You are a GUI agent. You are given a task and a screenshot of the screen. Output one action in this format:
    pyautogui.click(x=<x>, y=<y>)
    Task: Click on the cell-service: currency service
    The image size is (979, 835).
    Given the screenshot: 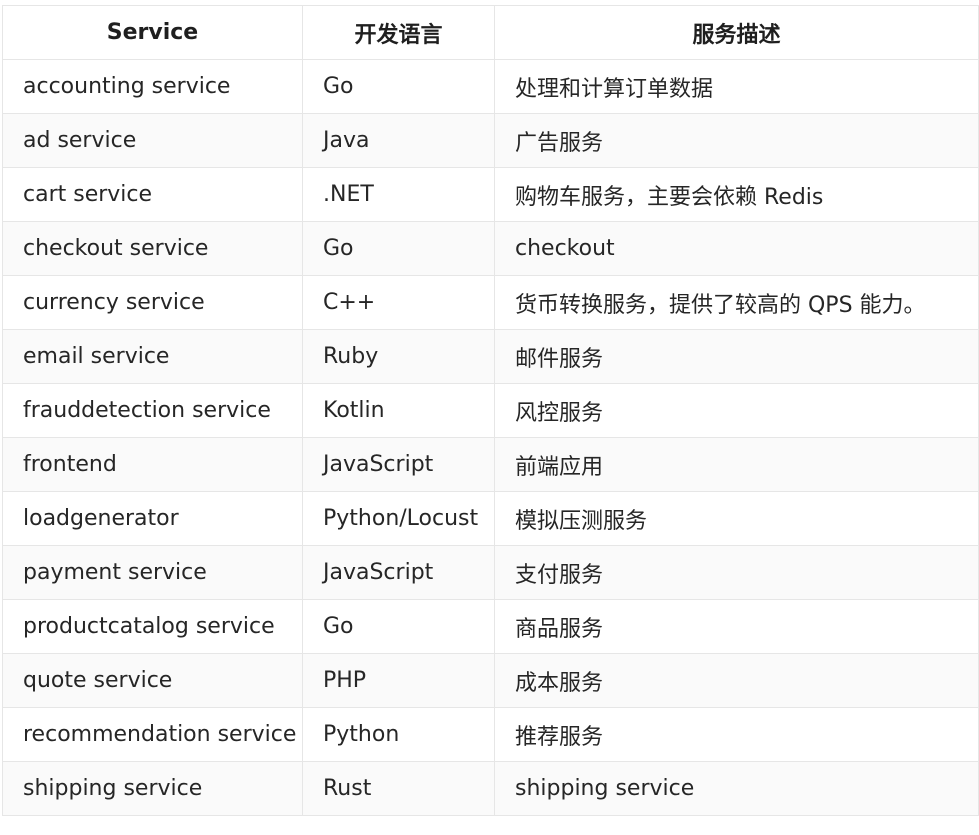 What is the action you would take?
    pyautogui.click(x=152, y=302)
    